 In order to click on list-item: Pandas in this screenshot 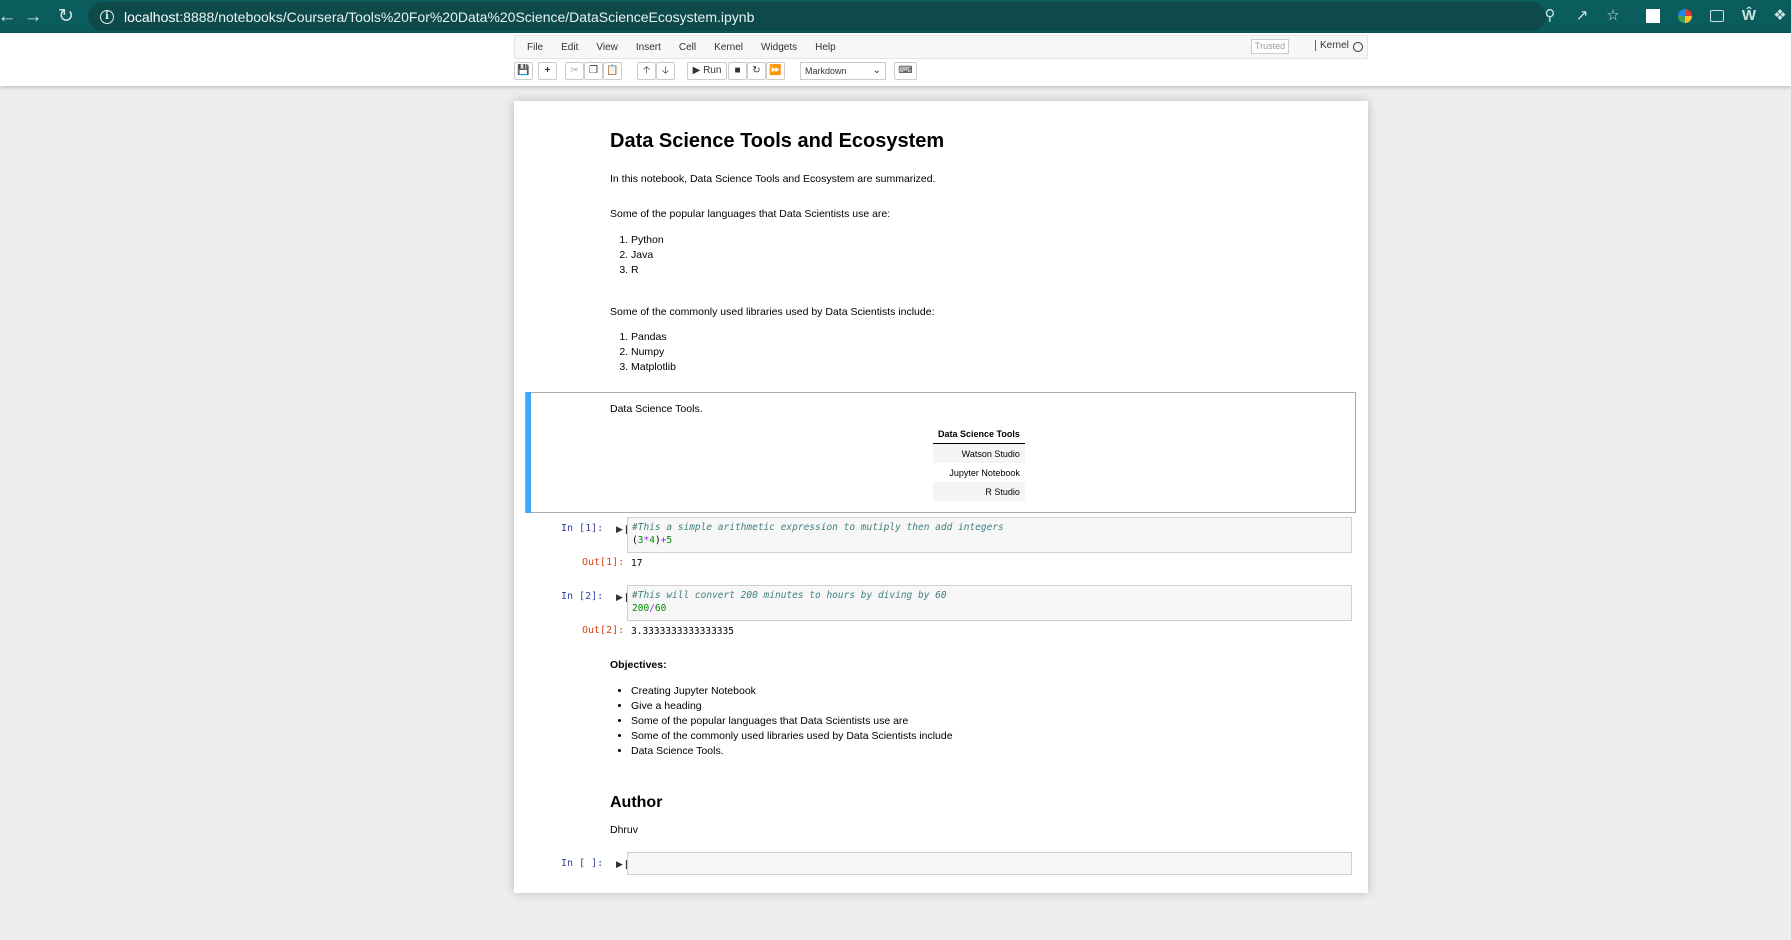, I will do `click(653, 337)`.